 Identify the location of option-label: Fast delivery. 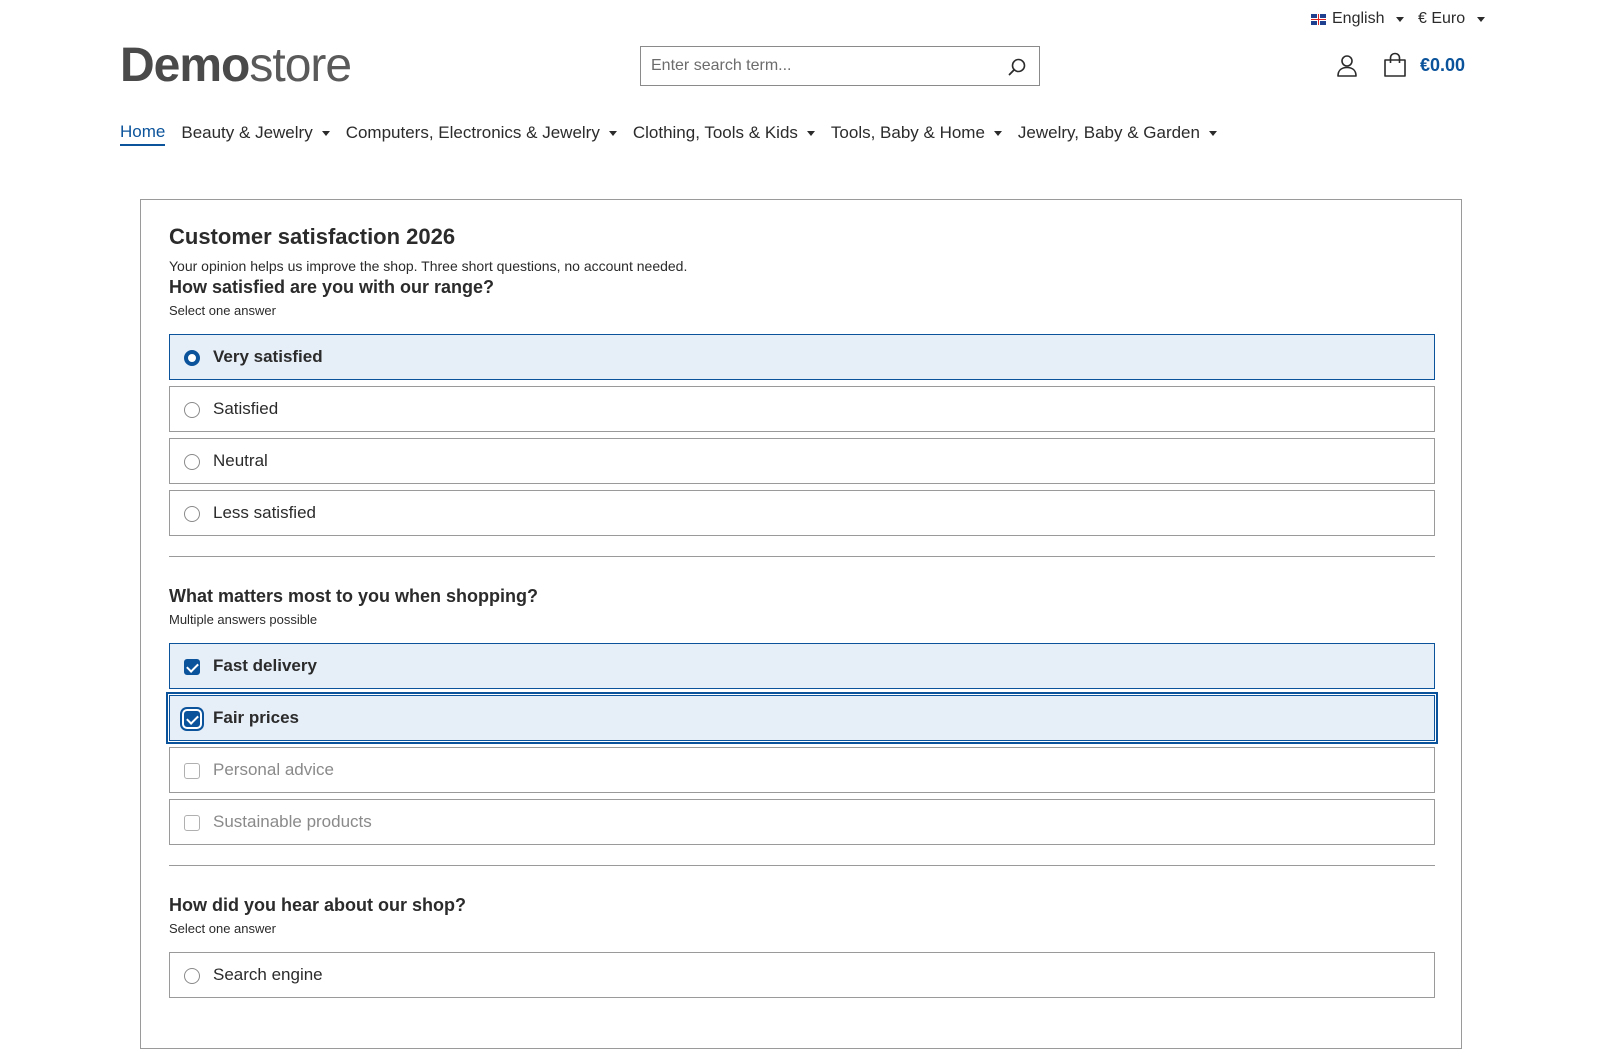
(265, 665).